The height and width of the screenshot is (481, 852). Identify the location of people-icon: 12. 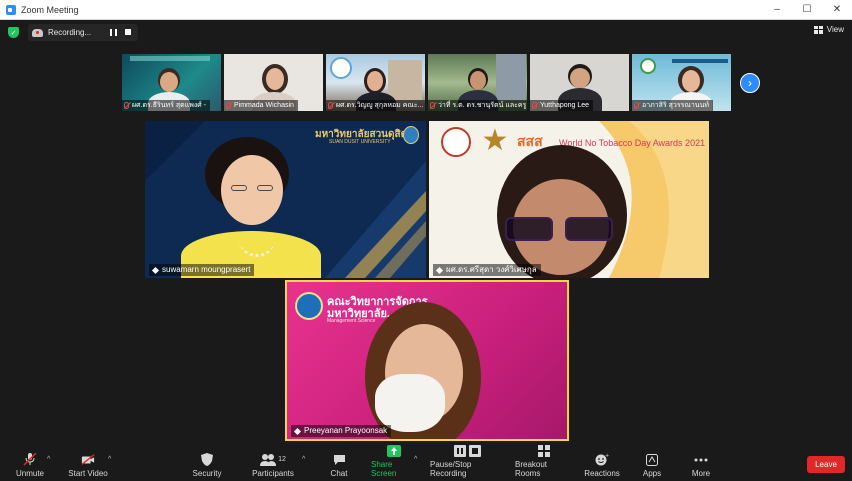
(273, 459).